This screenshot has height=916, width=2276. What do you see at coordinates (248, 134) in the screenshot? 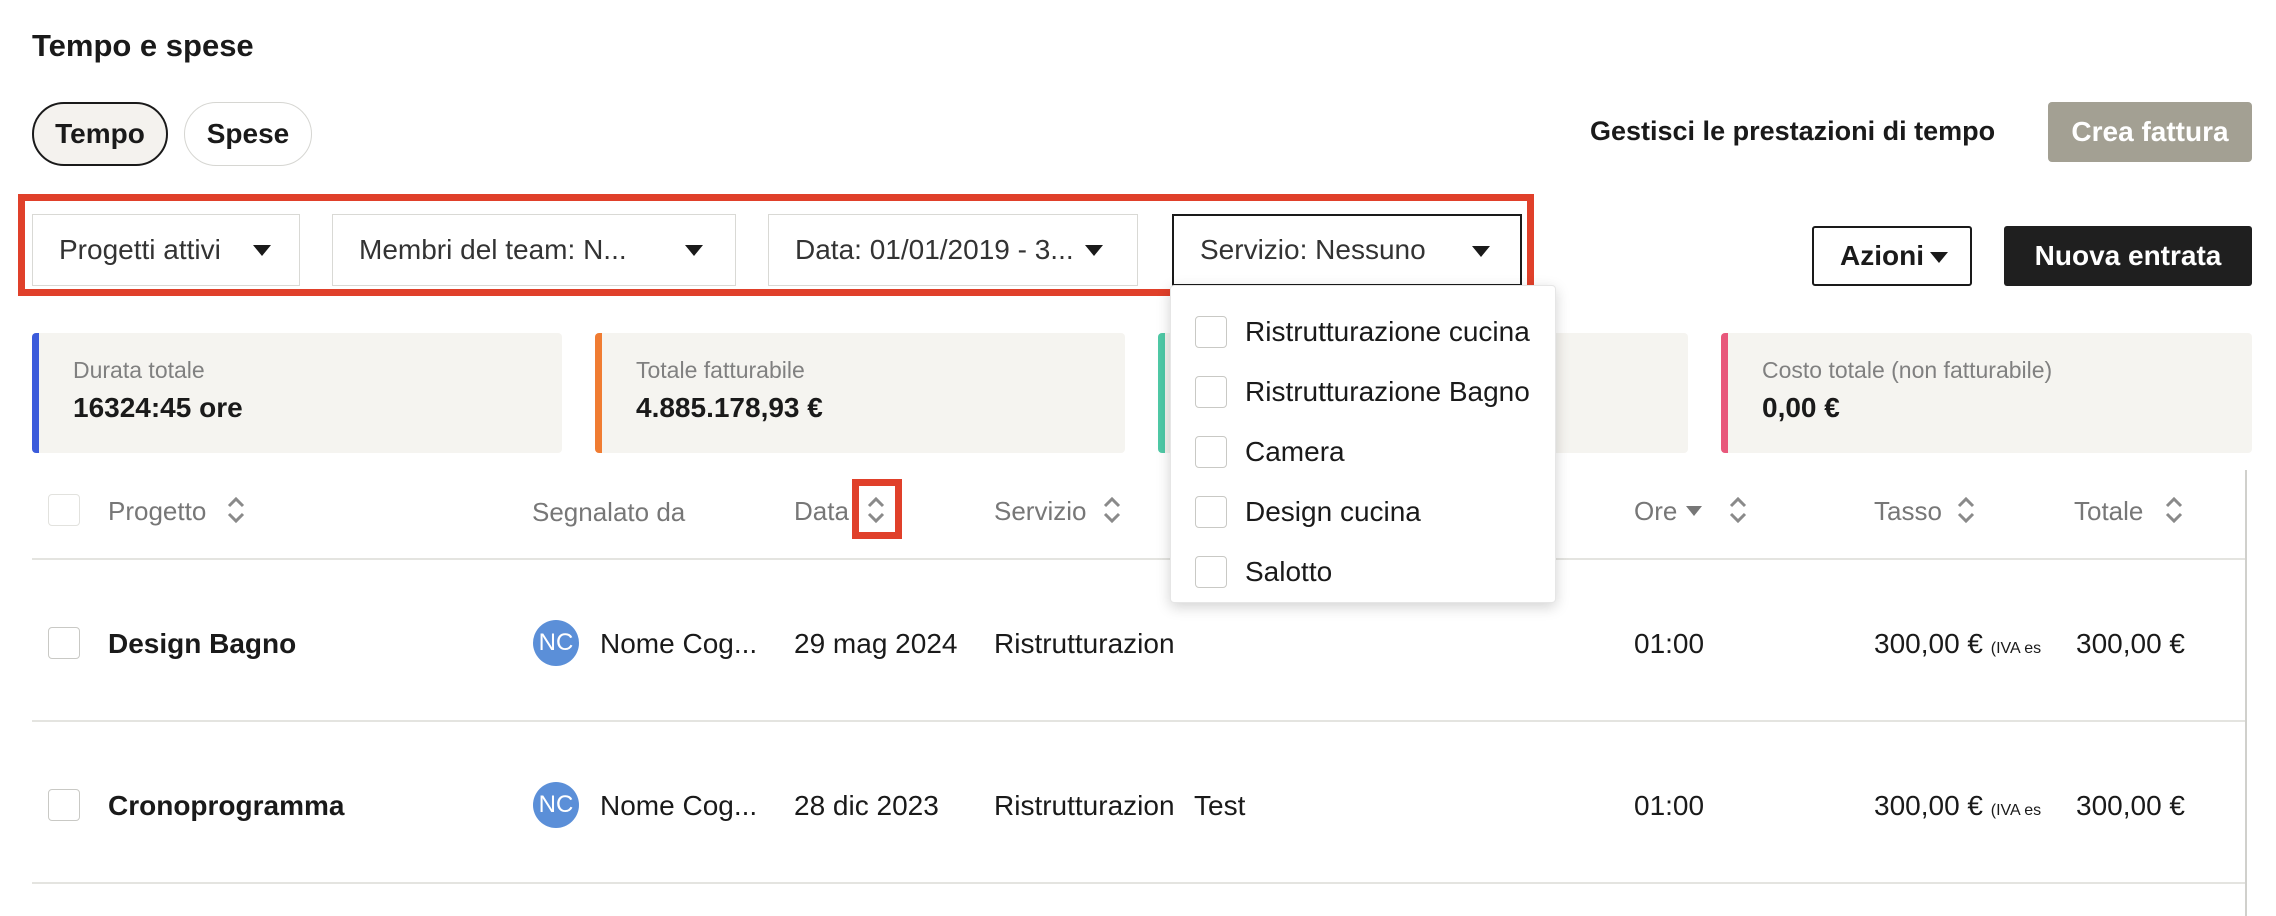
I see `tab-spese: Spese` at bounding box center [248, 134].